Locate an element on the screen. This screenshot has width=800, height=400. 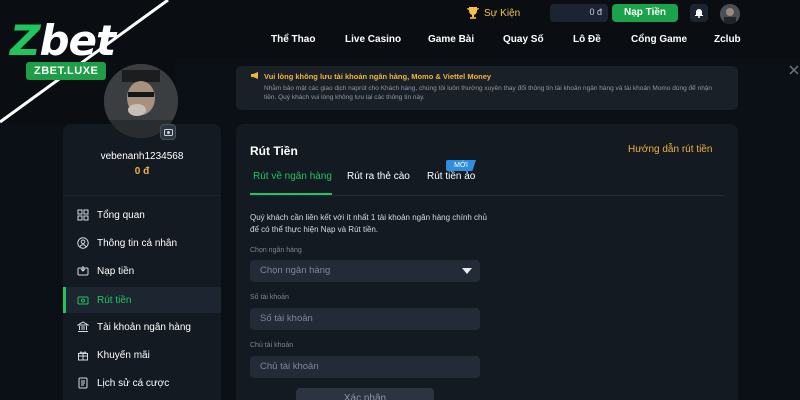
sidebar-divider is located at coordinates (142, 195).